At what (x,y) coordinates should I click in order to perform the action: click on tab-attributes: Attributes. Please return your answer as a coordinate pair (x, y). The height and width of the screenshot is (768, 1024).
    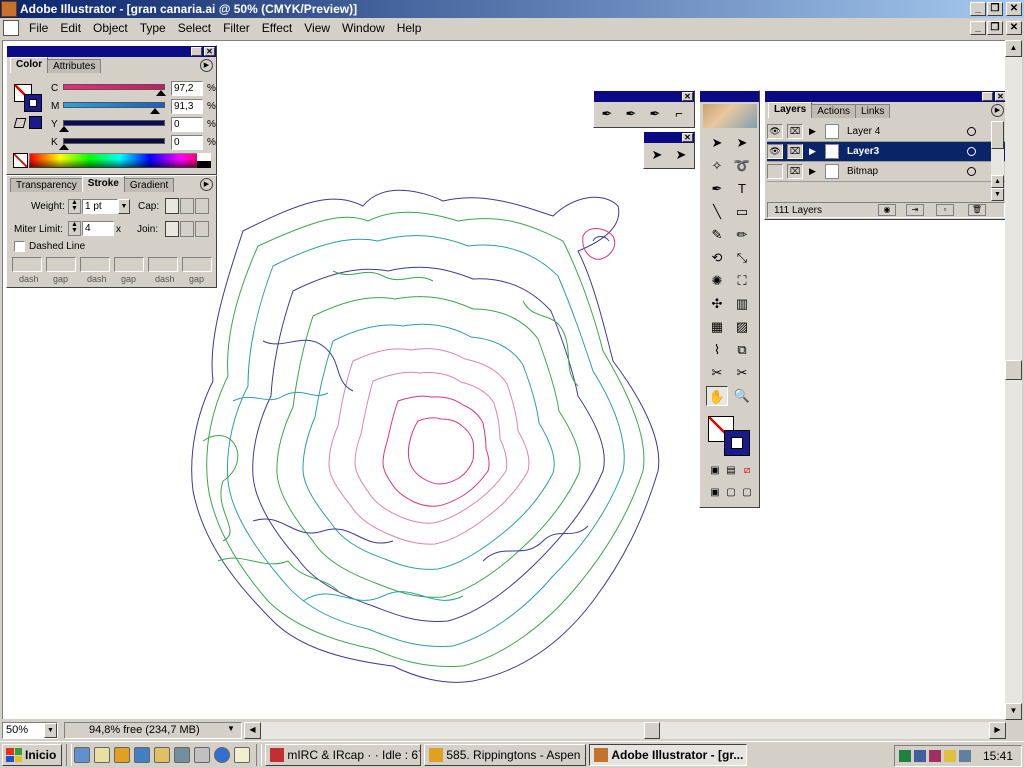
    Looking at the image, I should click on (74, 66).